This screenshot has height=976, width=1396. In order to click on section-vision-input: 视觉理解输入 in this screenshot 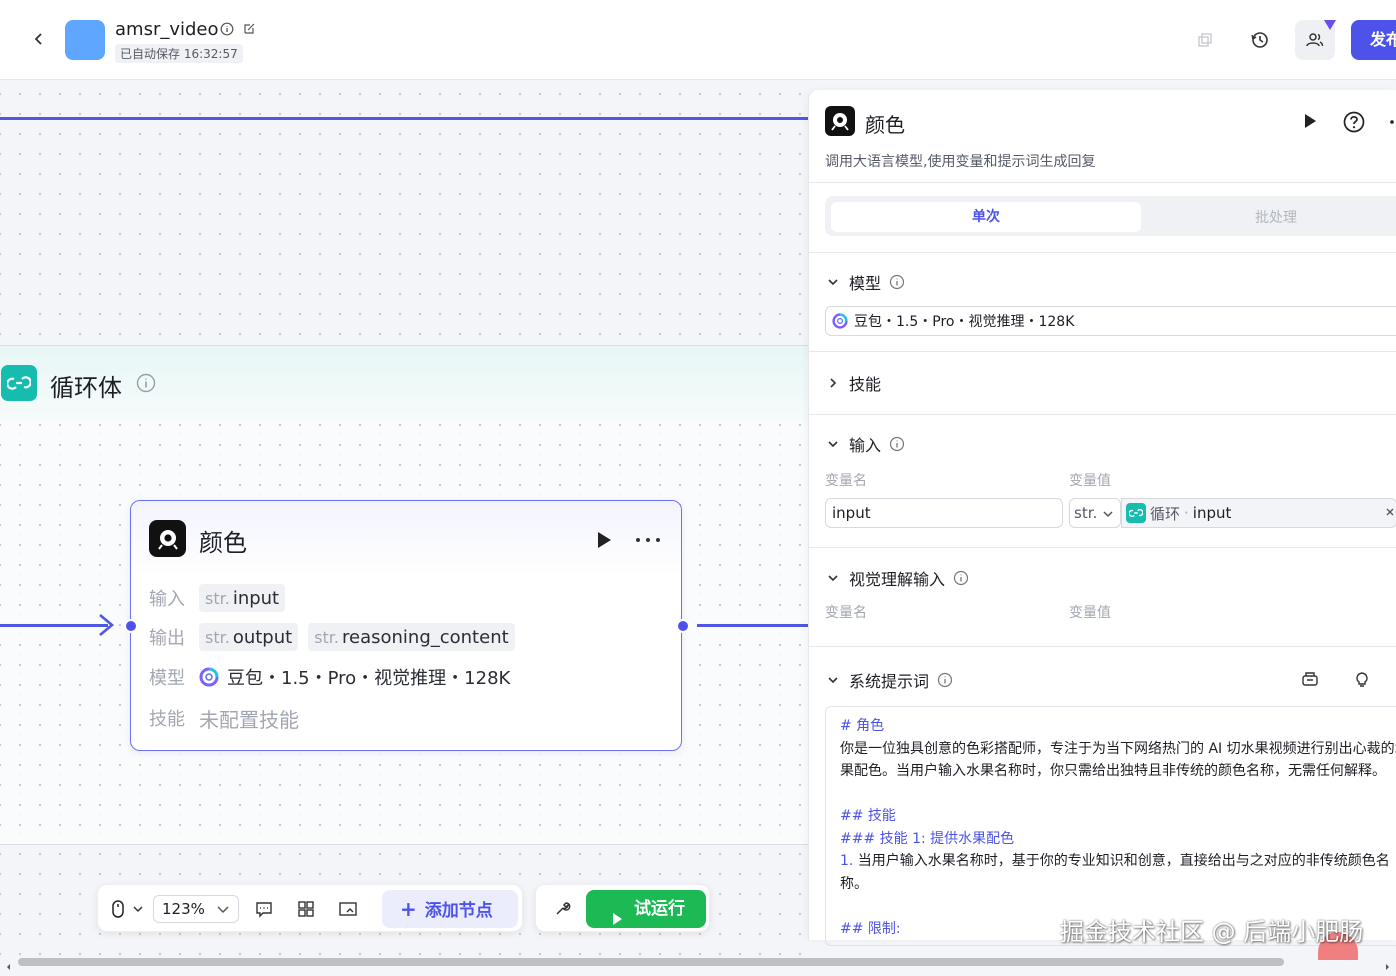, I will do `click(897, 578)`.